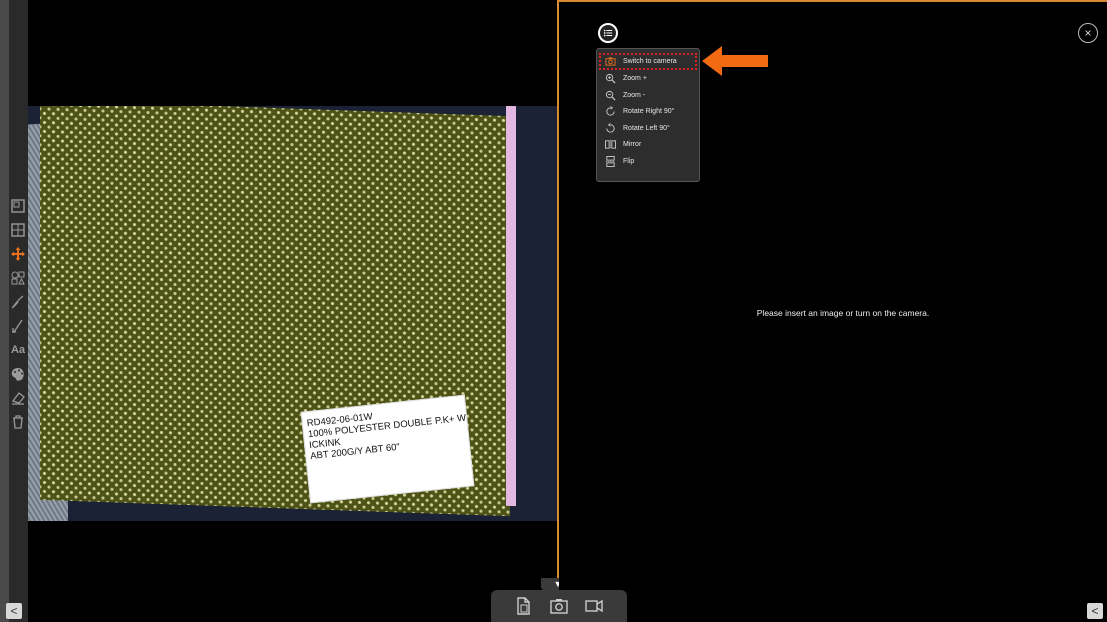  I want to click on annotation-arrow-icon, so click(735, 61).